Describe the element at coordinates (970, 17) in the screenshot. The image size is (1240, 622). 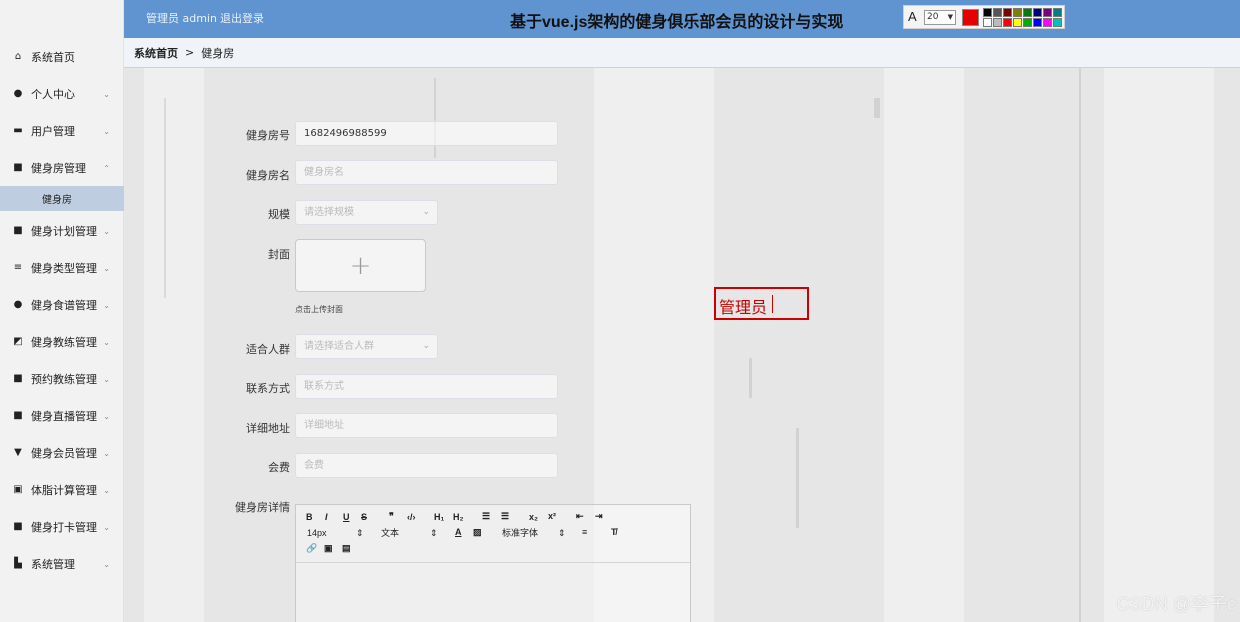
I see `current-color-swatch` at that location.